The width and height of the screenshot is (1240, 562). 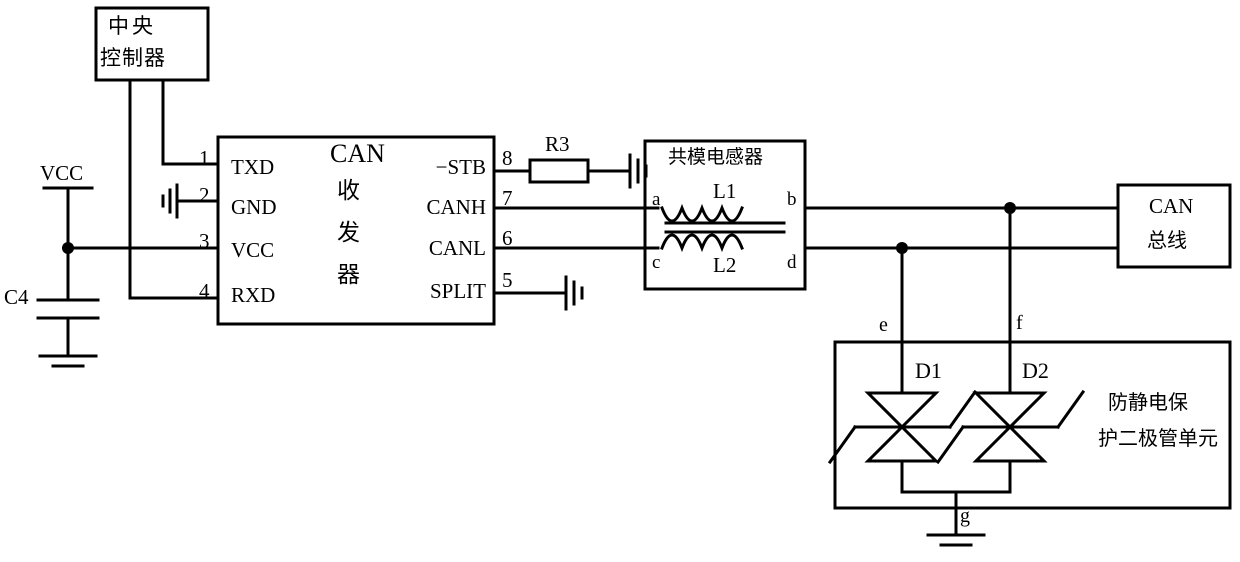 What do you see at coordinates (725, 265) in the screenshot?
I see `coil-l2-label: L2` at bounding box center [725, 265].